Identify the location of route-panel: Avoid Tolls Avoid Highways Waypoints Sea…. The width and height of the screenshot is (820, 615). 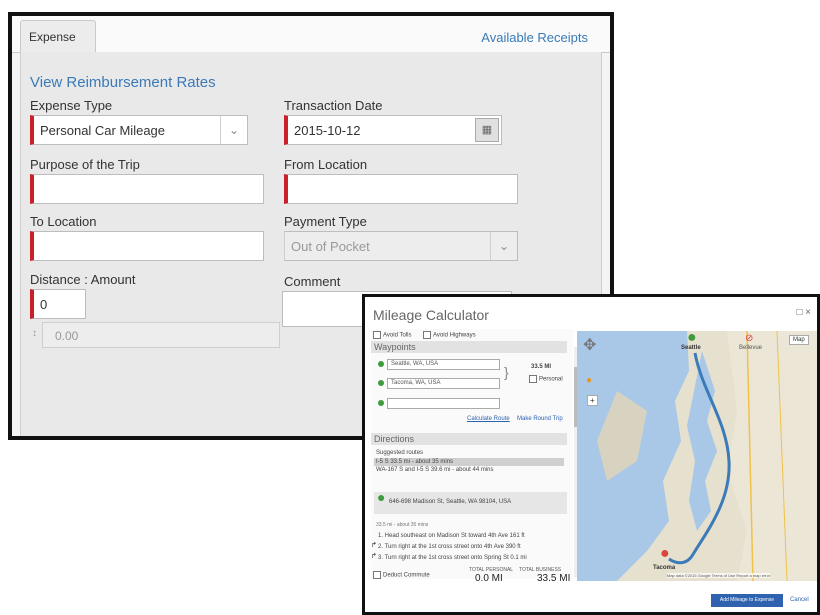
(475, 456).